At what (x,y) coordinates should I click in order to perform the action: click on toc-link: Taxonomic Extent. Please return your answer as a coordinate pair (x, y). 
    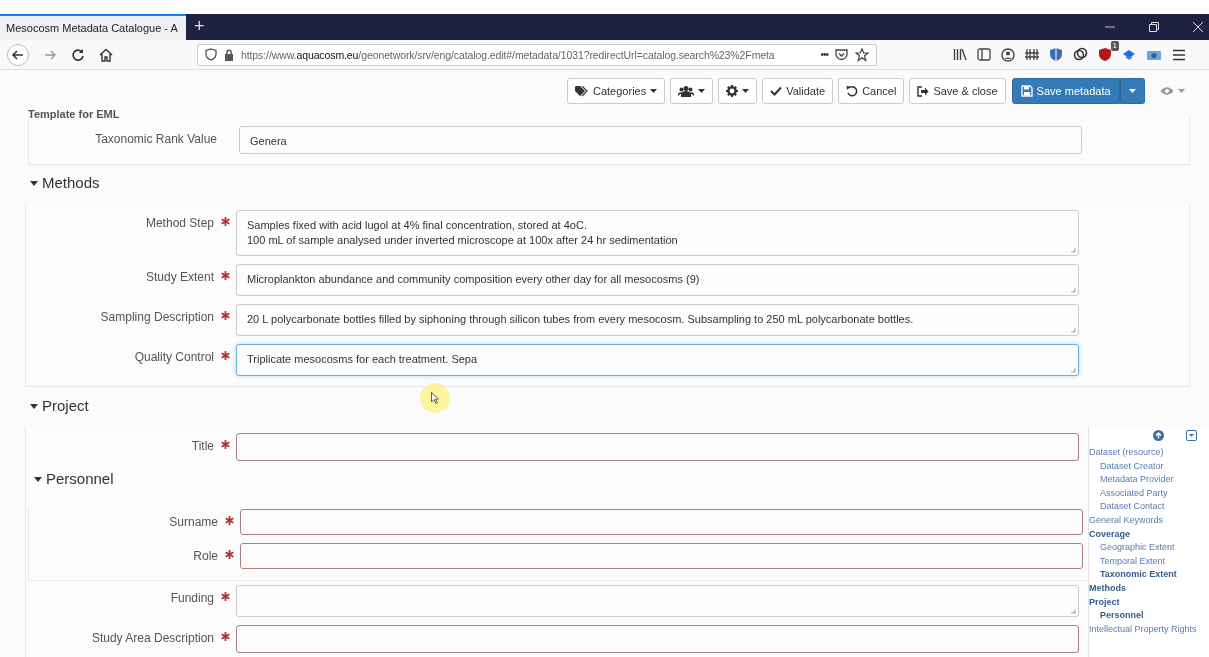
    Looking at the image, I should click on (1149, 575).